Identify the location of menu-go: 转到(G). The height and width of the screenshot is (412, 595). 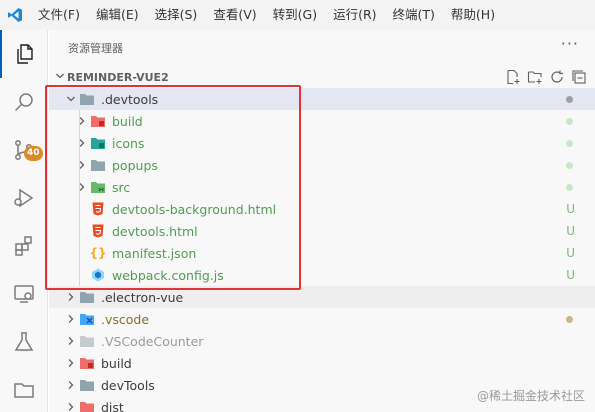
(295, 15).